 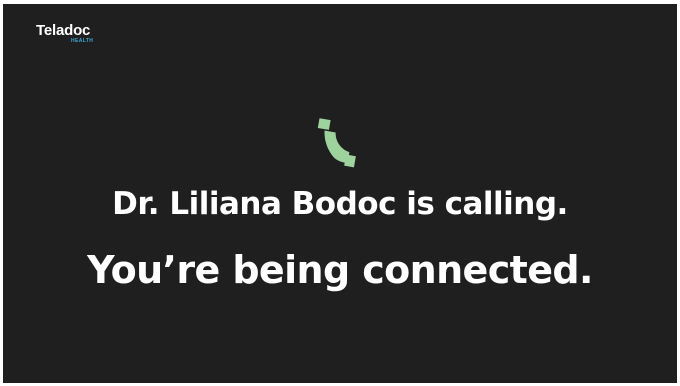 What do you see at coordinates (340, 270) in the screenshot?
I see `connection-status: You’re being connected.` at bounding box center [340, 270].